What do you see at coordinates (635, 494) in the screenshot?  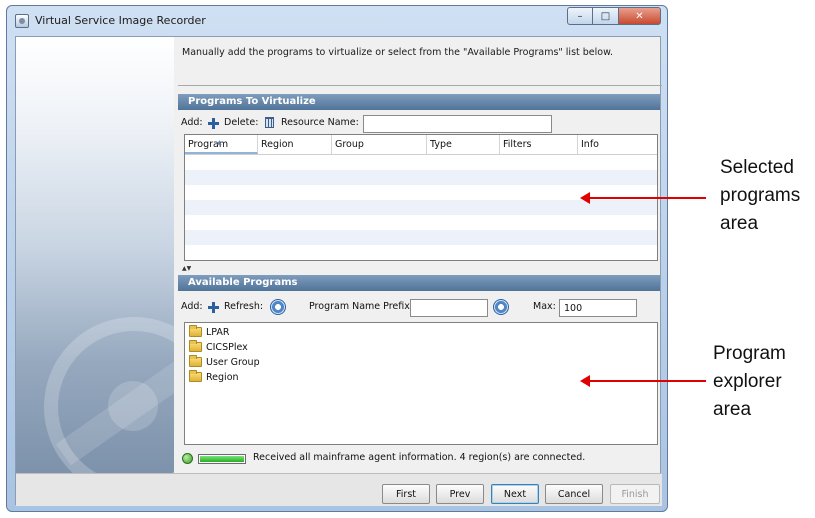 I see `finish-button: Finish` at bounding box center [635, 494].